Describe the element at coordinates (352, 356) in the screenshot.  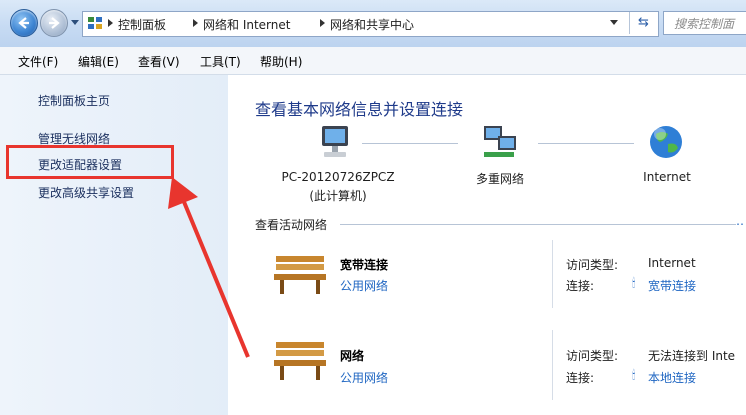
I see `network-name: 网络` at that location.